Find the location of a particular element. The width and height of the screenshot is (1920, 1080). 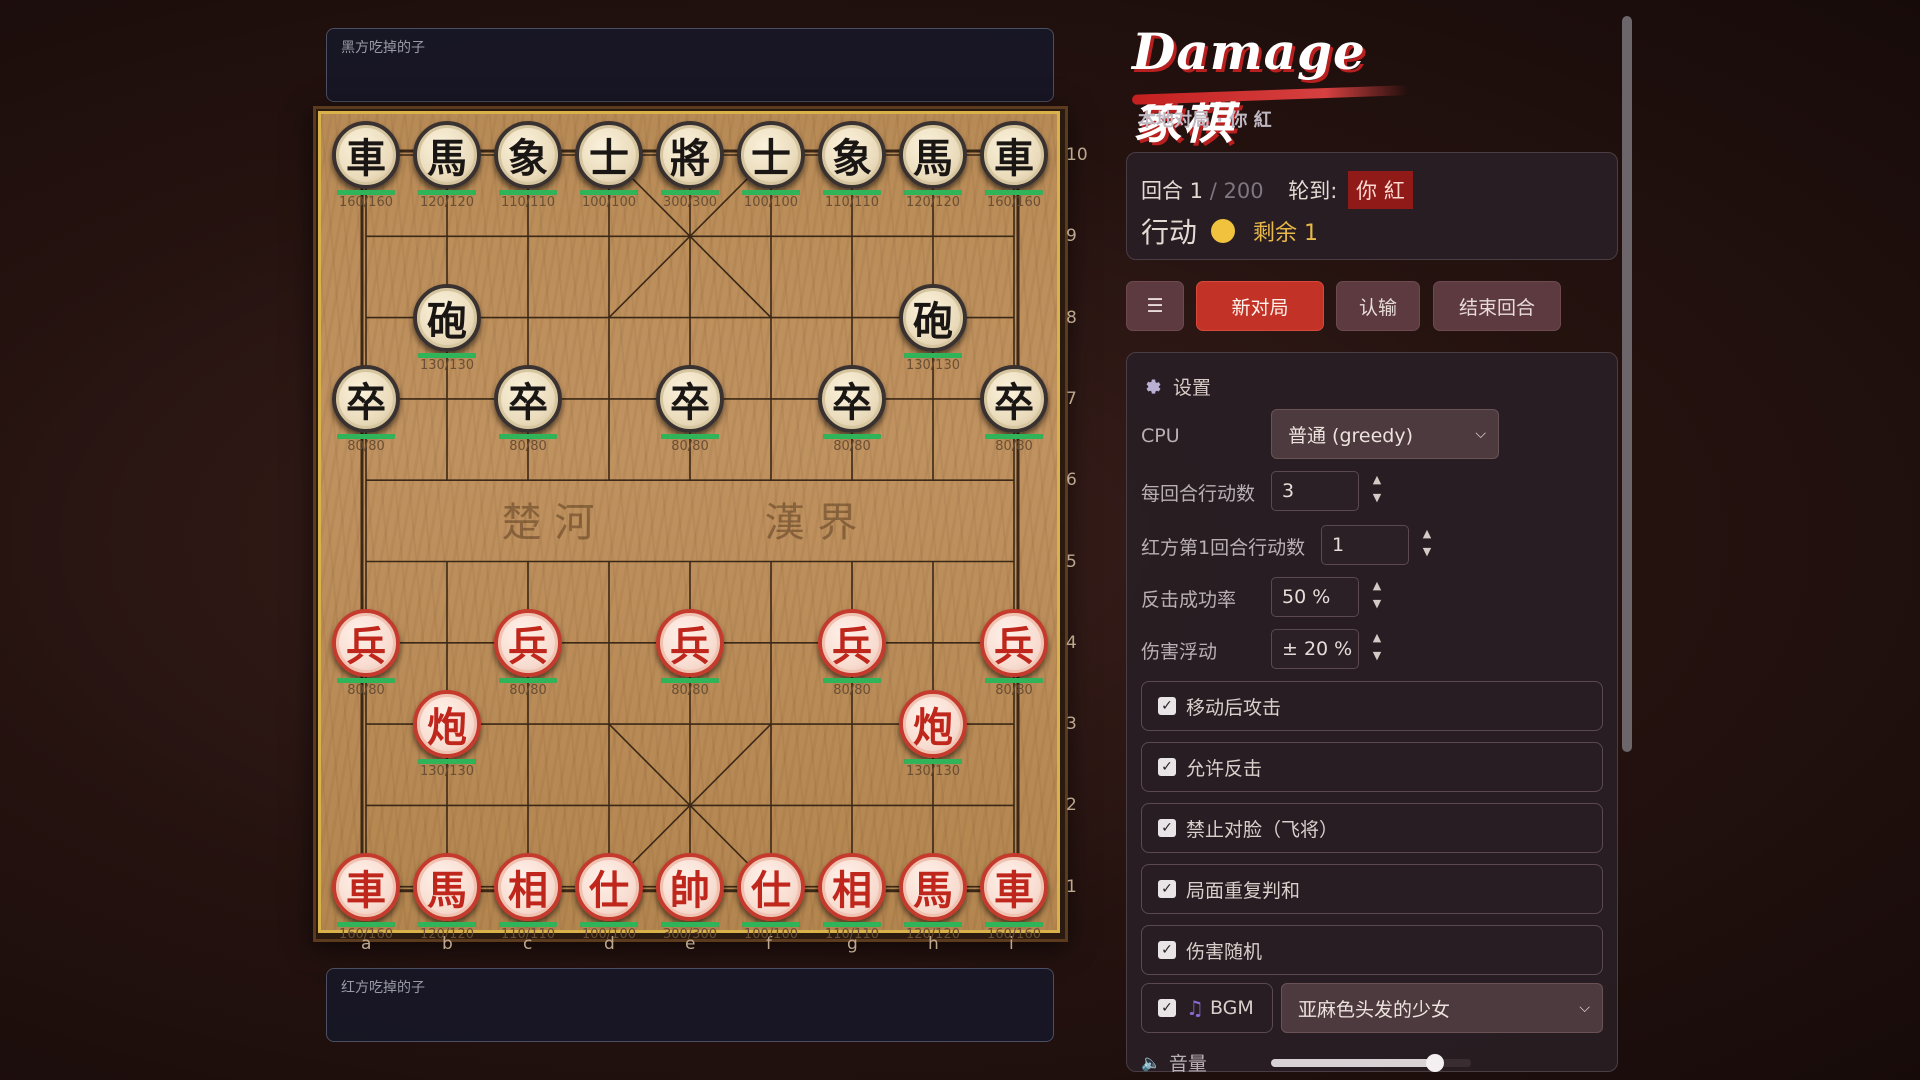

hp-text: 110/110 is located at coordinates (527, 934).